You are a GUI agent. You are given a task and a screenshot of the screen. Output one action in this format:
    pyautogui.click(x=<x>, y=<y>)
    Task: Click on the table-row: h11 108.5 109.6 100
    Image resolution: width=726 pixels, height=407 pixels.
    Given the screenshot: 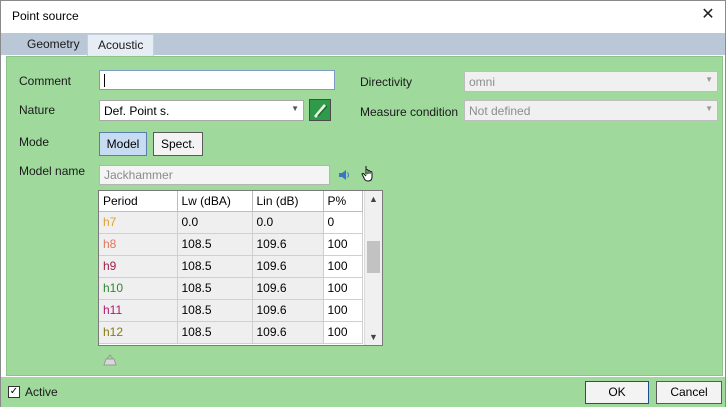 What is the action you would take?
    pyautogui.click(x=231, y=310)
    